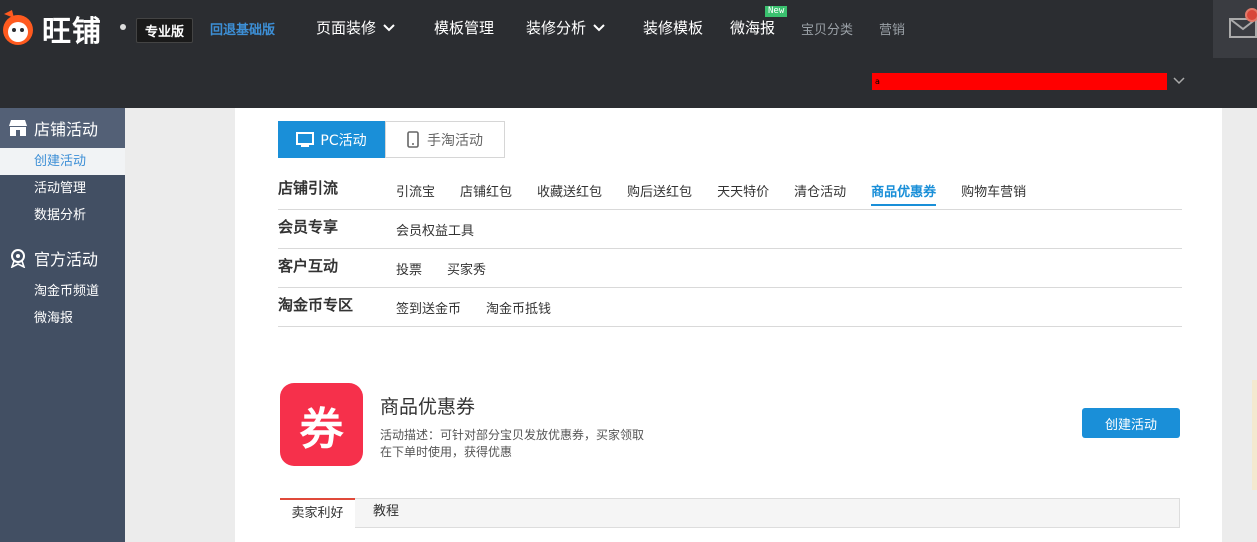  What do you see at coordinates (316, 305) in the screenshot?
I see `category-title: 淘金币专区` at bounding box center [316, 305].